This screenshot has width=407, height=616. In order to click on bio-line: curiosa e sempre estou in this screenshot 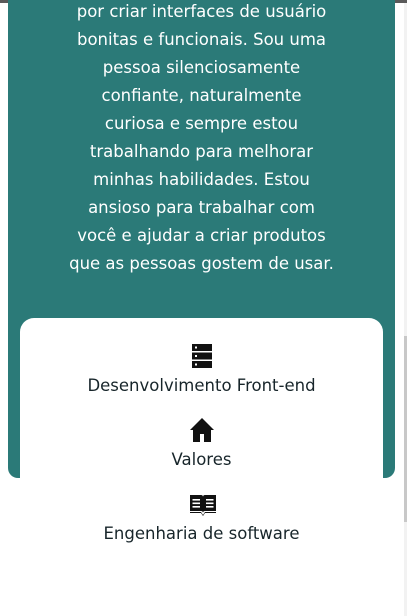, I will do `click(201, 123)`.